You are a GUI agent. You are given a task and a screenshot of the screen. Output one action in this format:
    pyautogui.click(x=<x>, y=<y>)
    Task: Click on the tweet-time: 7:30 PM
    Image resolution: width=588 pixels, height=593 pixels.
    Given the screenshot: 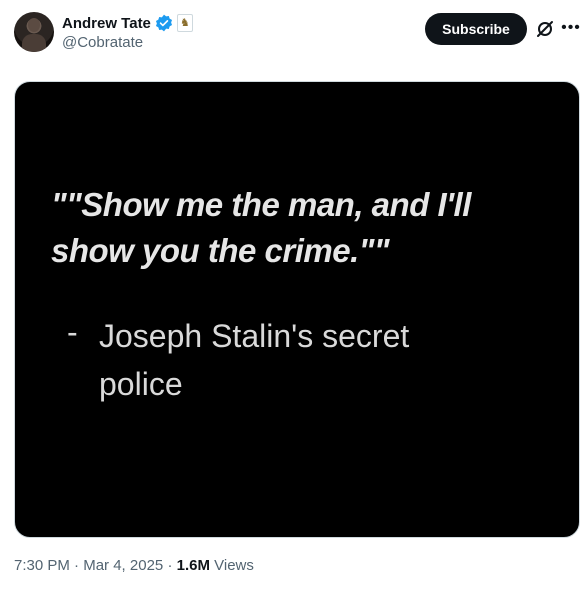 What is the action you would take?
    pyautogui.click(x=42, y=565)
    